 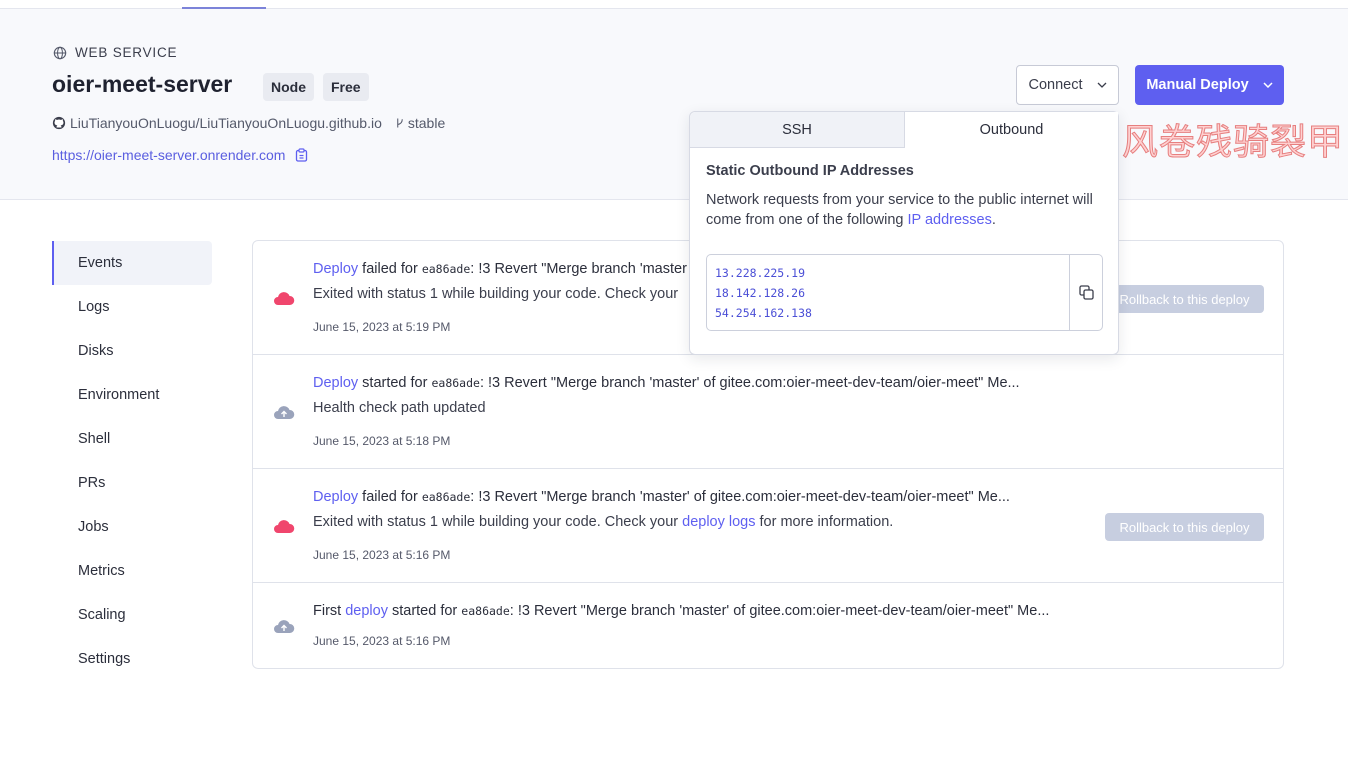 I want to click on ip-address: 13.228.225.19, so click(x=760, y=273).